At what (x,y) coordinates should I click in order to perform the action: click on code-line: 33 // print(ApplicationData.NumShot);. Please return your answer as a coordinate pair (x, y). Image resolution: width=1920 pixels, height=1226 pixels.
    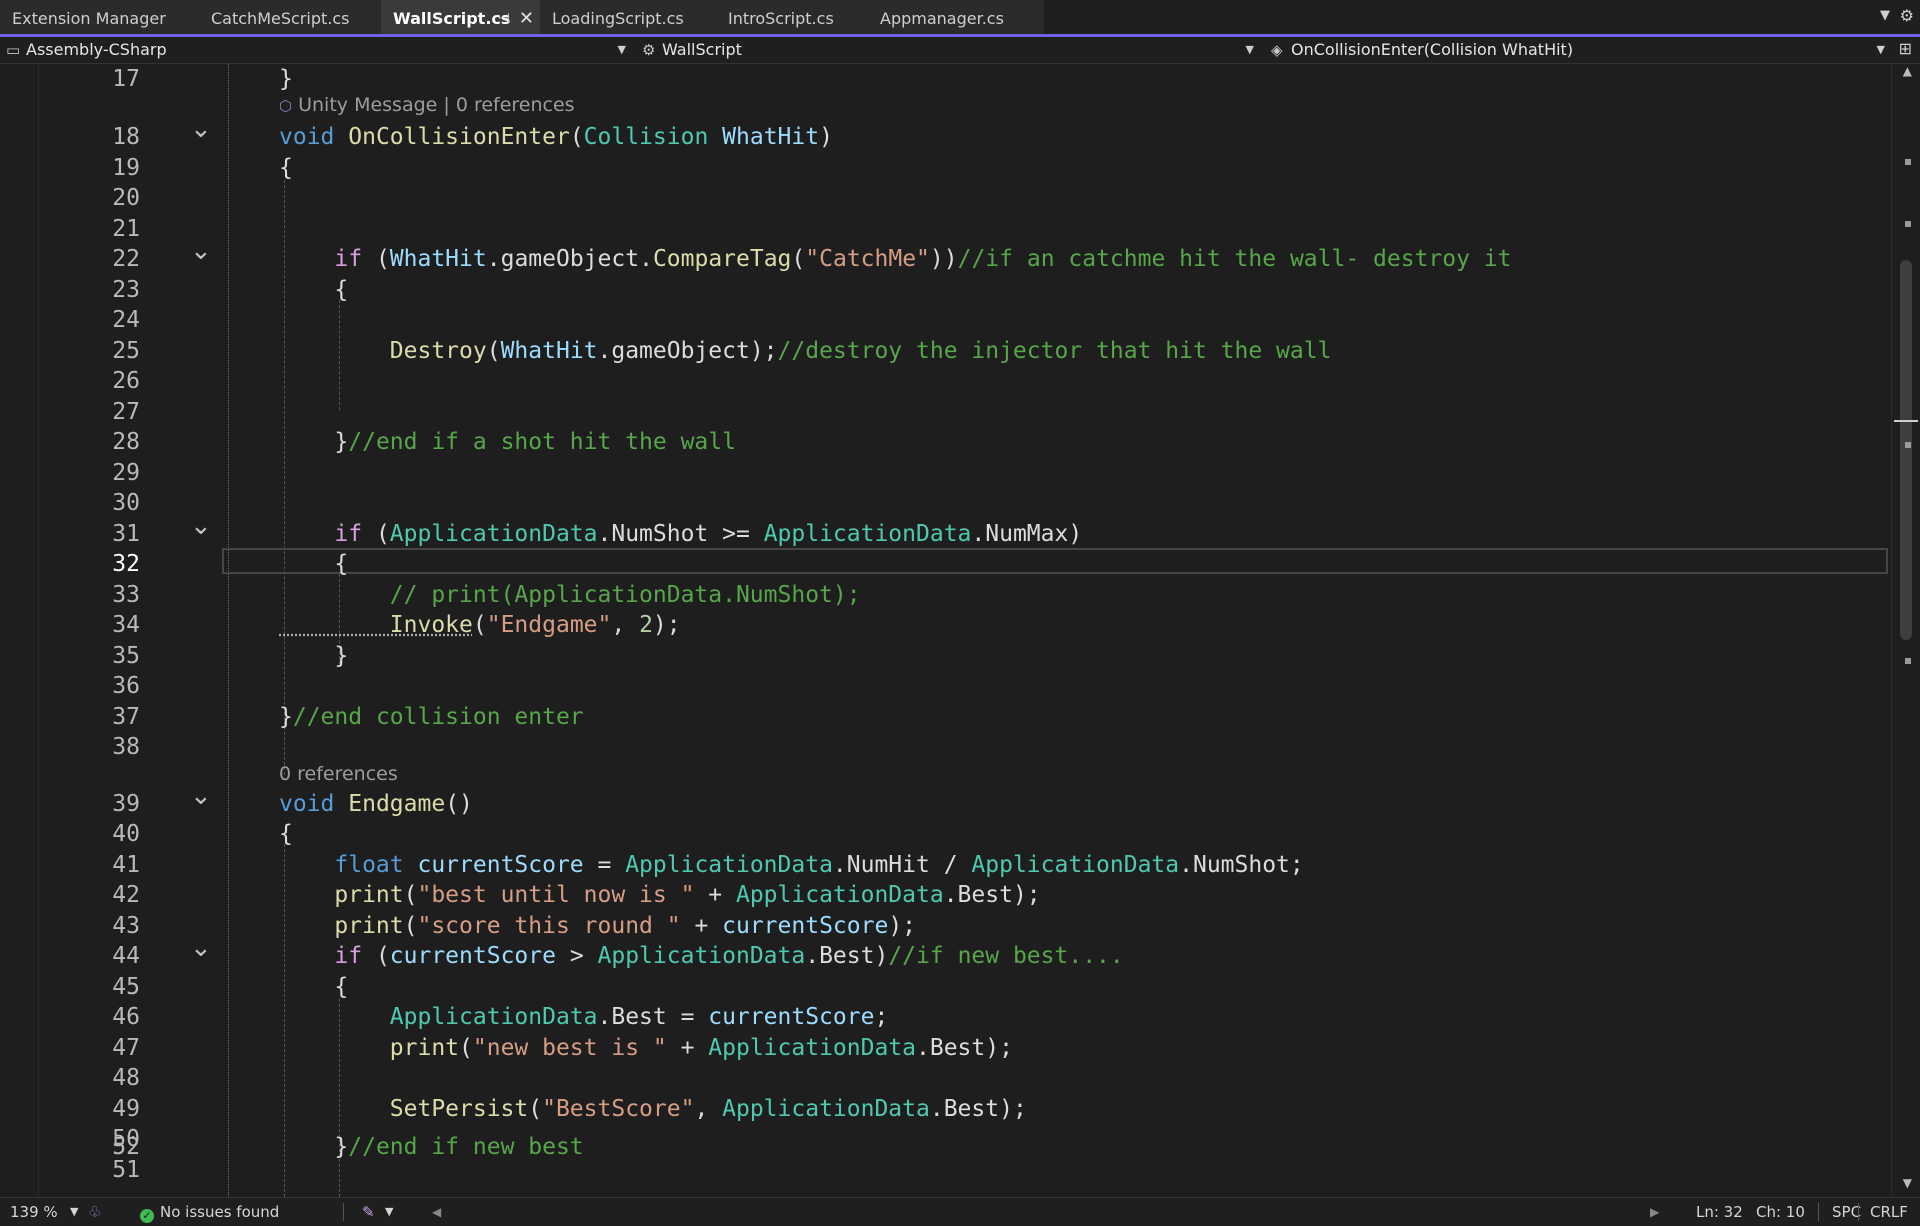
    Looking at the image, I should click on (945, 595).